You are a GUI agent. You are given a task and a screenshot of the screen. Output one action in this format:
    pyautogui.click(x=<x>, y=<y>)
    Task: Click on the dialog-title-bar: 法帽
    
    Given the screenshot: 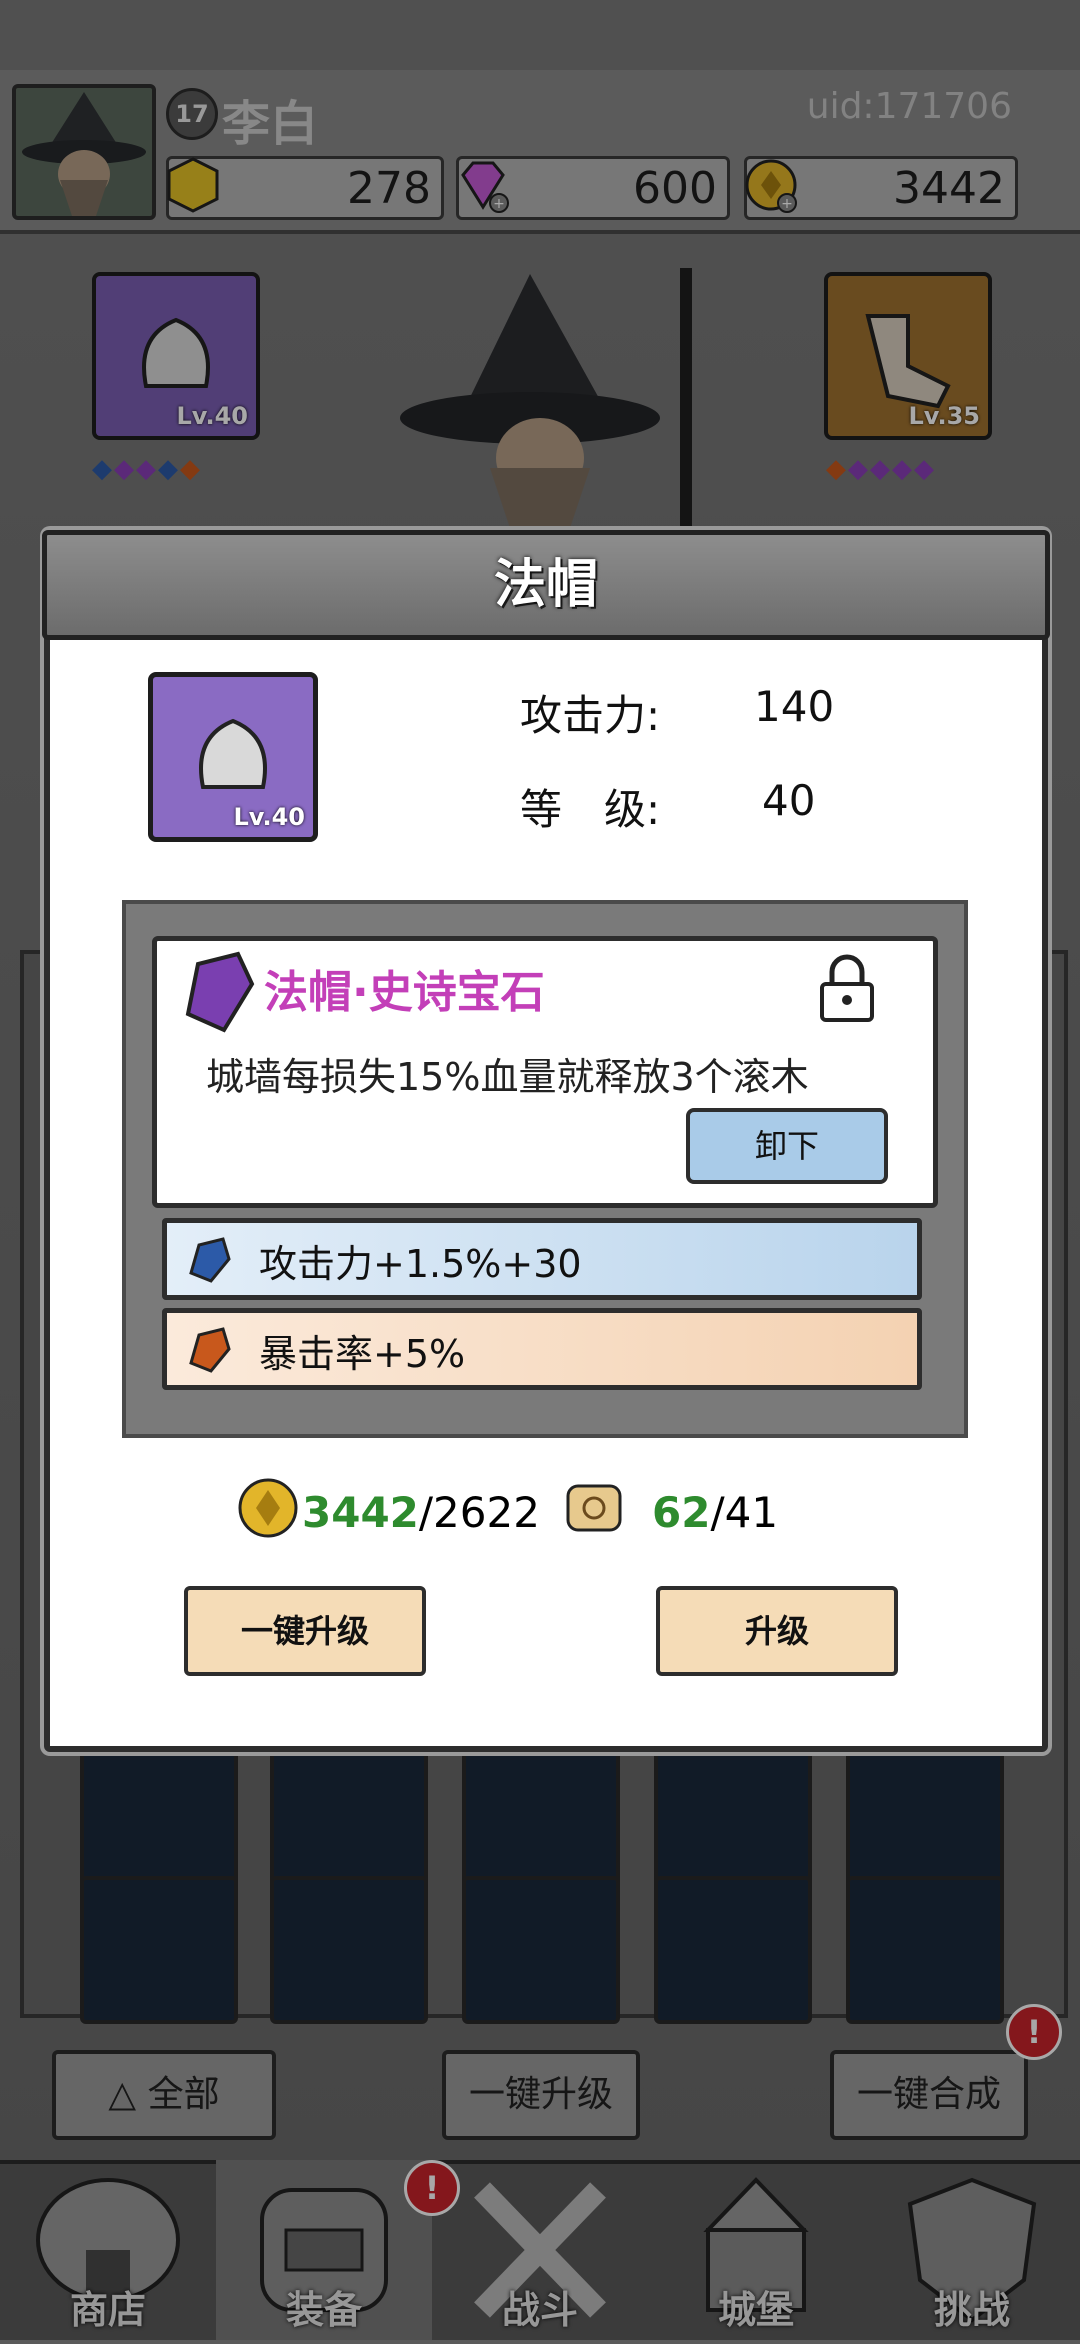 What is the action you would take?
    pyautogui.click(x=546, y=585)
    